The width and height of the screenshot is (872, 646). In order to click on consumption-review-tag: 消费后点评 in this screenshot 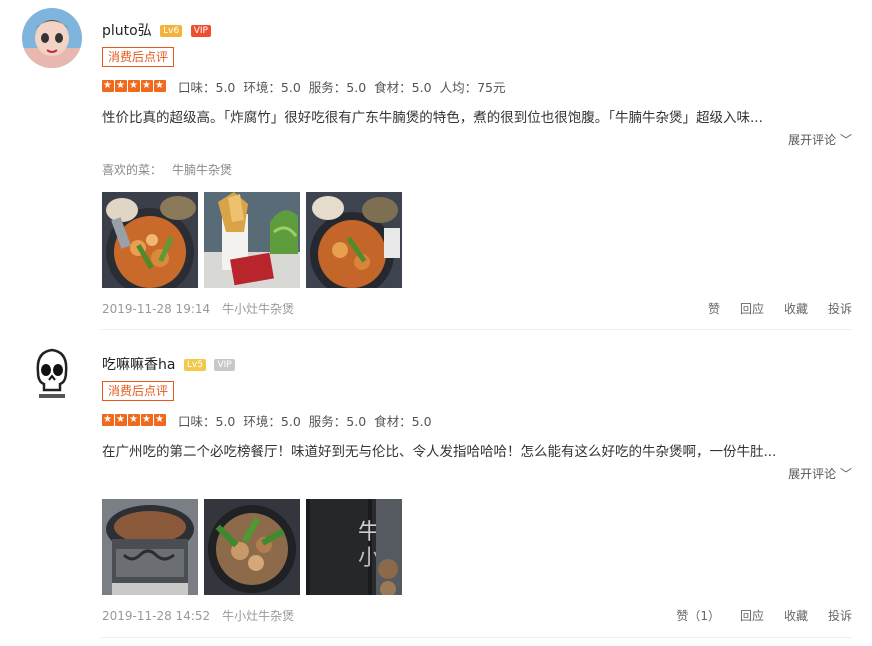, I will do `click(138, 391)`.